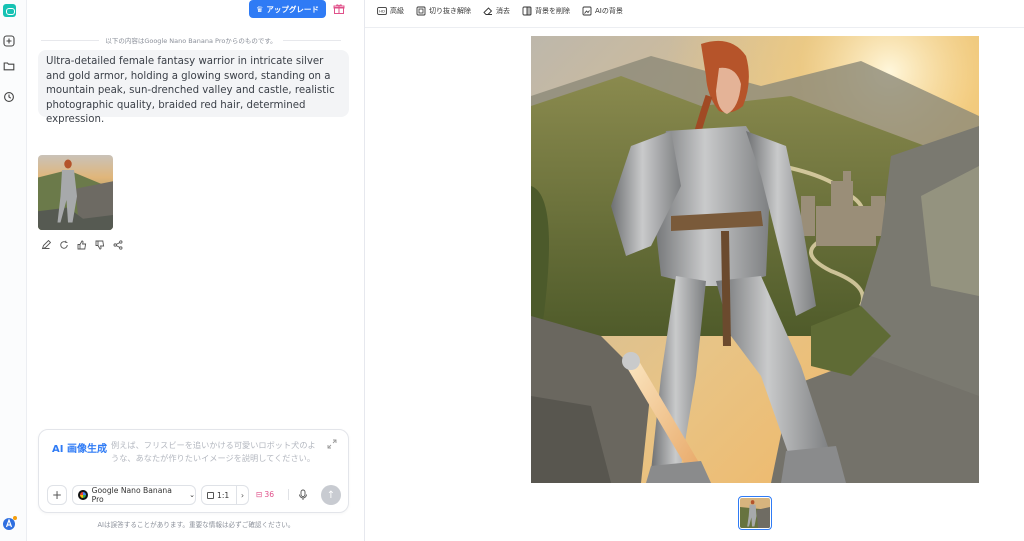  Describe the element at coordinates (64, 245) in the screenshot. I see `regenerate-icon` at that location.